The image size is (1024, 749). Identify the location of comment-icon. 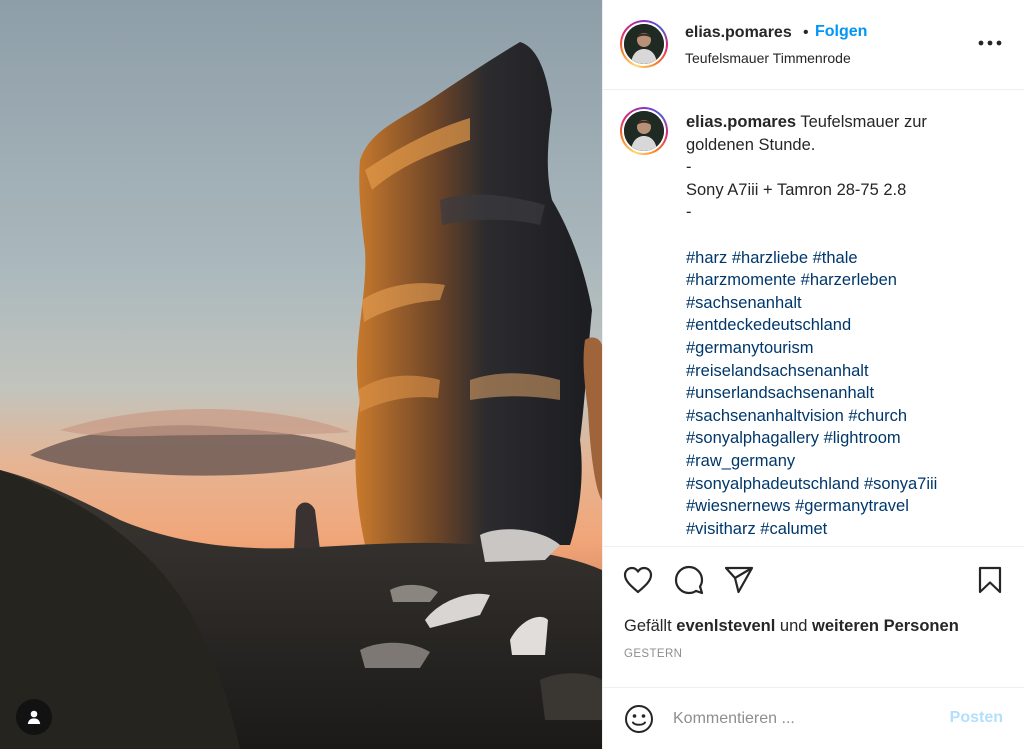
(689, 580).